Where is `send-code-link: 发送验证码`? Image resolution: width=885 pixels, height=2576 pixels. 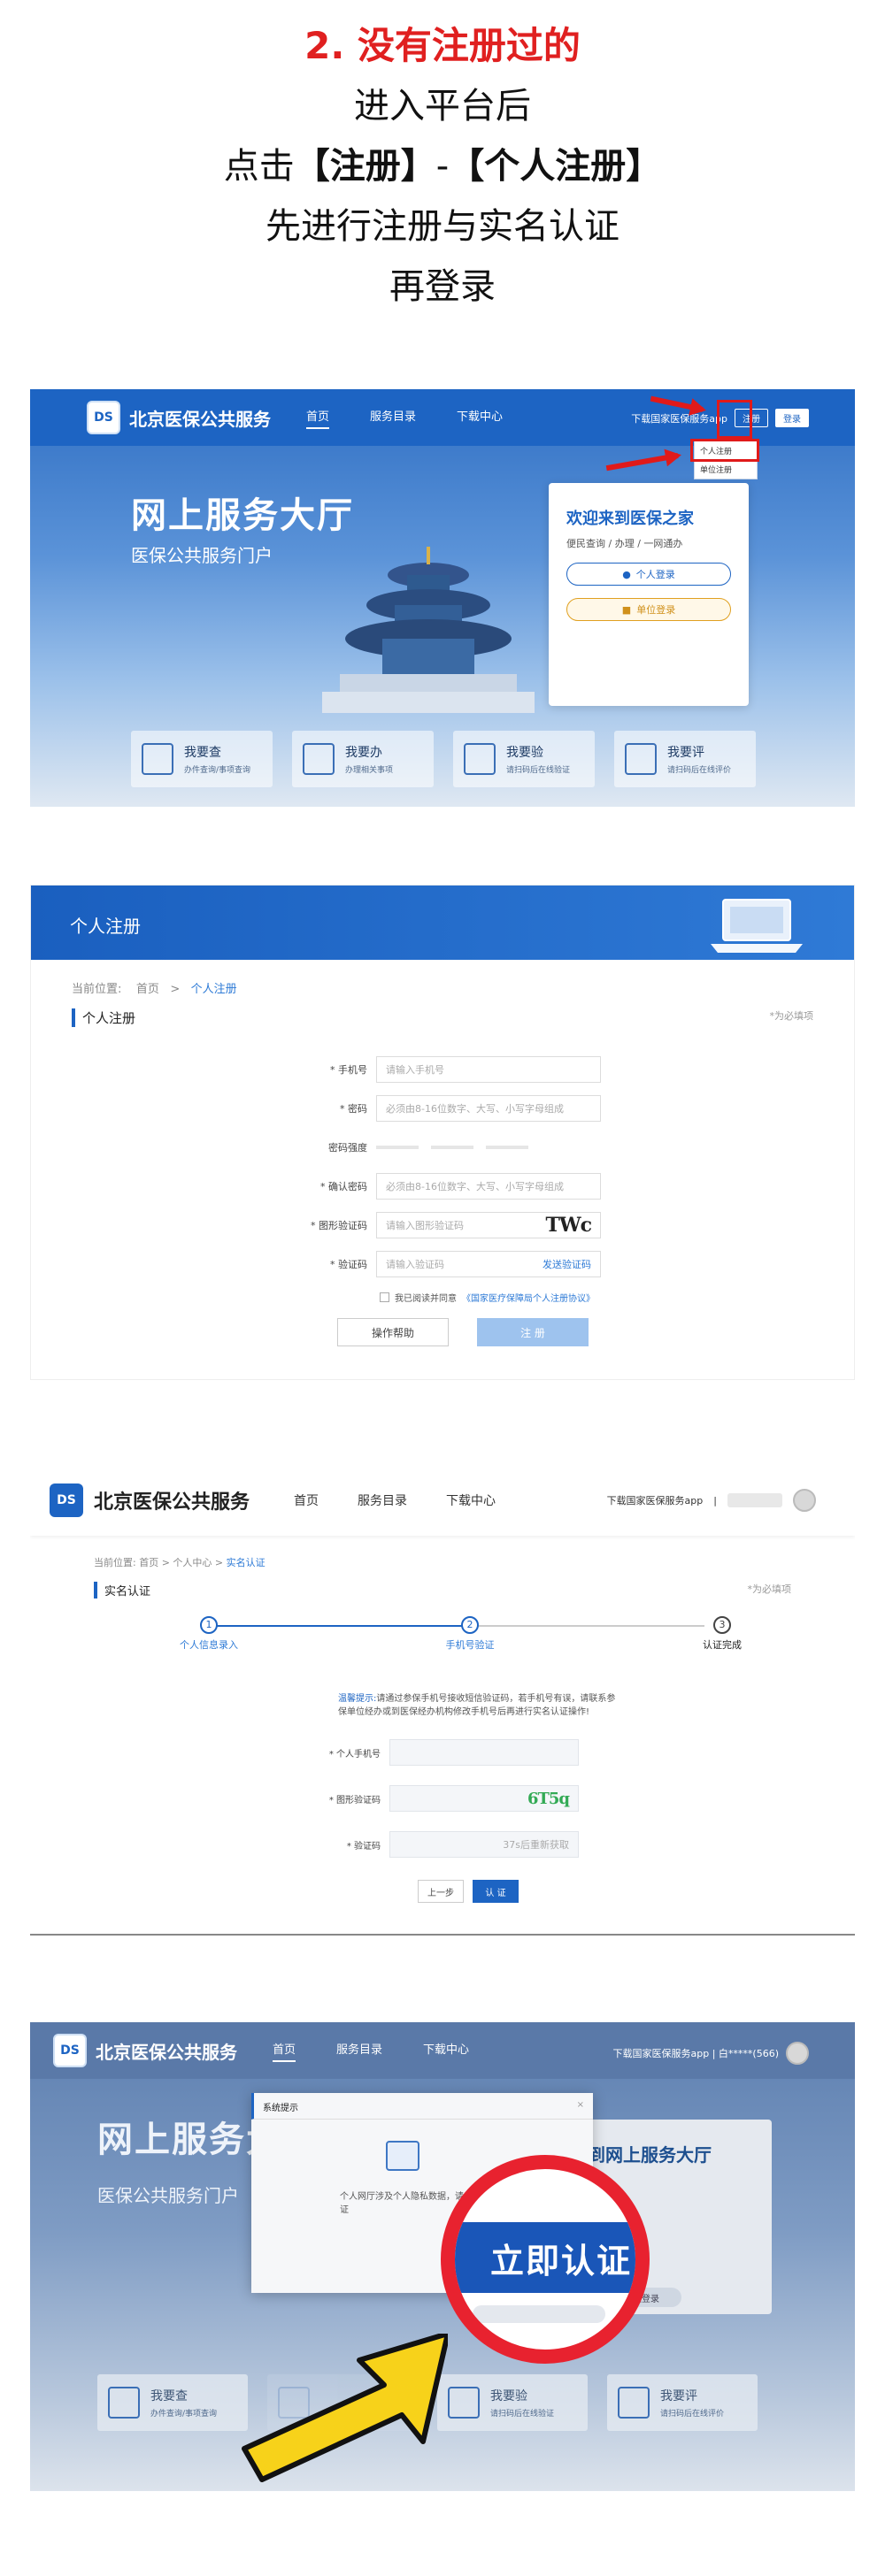
send-code-link: 发送验证码 is located at coordinates (567, 1264).